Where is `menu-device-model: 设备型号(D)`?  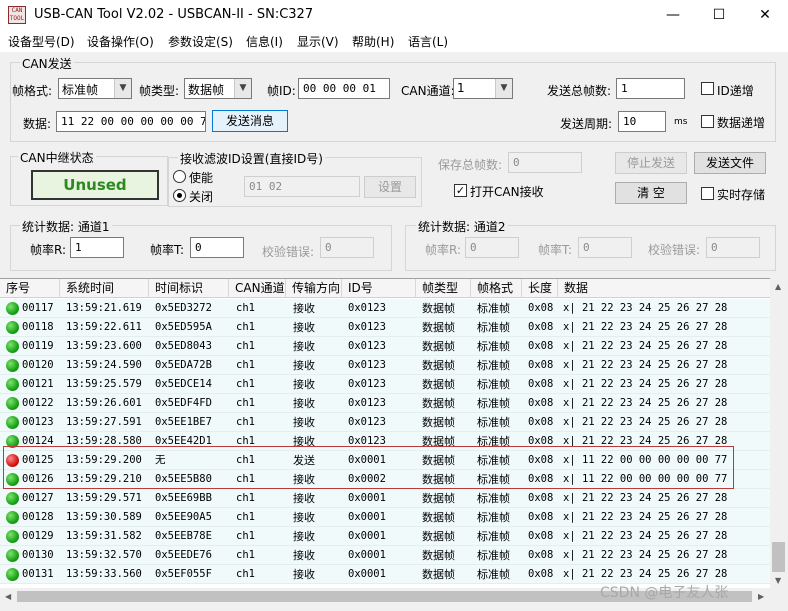
menu-device-model: 设备型号(D) is located at coordinates (41, 41).